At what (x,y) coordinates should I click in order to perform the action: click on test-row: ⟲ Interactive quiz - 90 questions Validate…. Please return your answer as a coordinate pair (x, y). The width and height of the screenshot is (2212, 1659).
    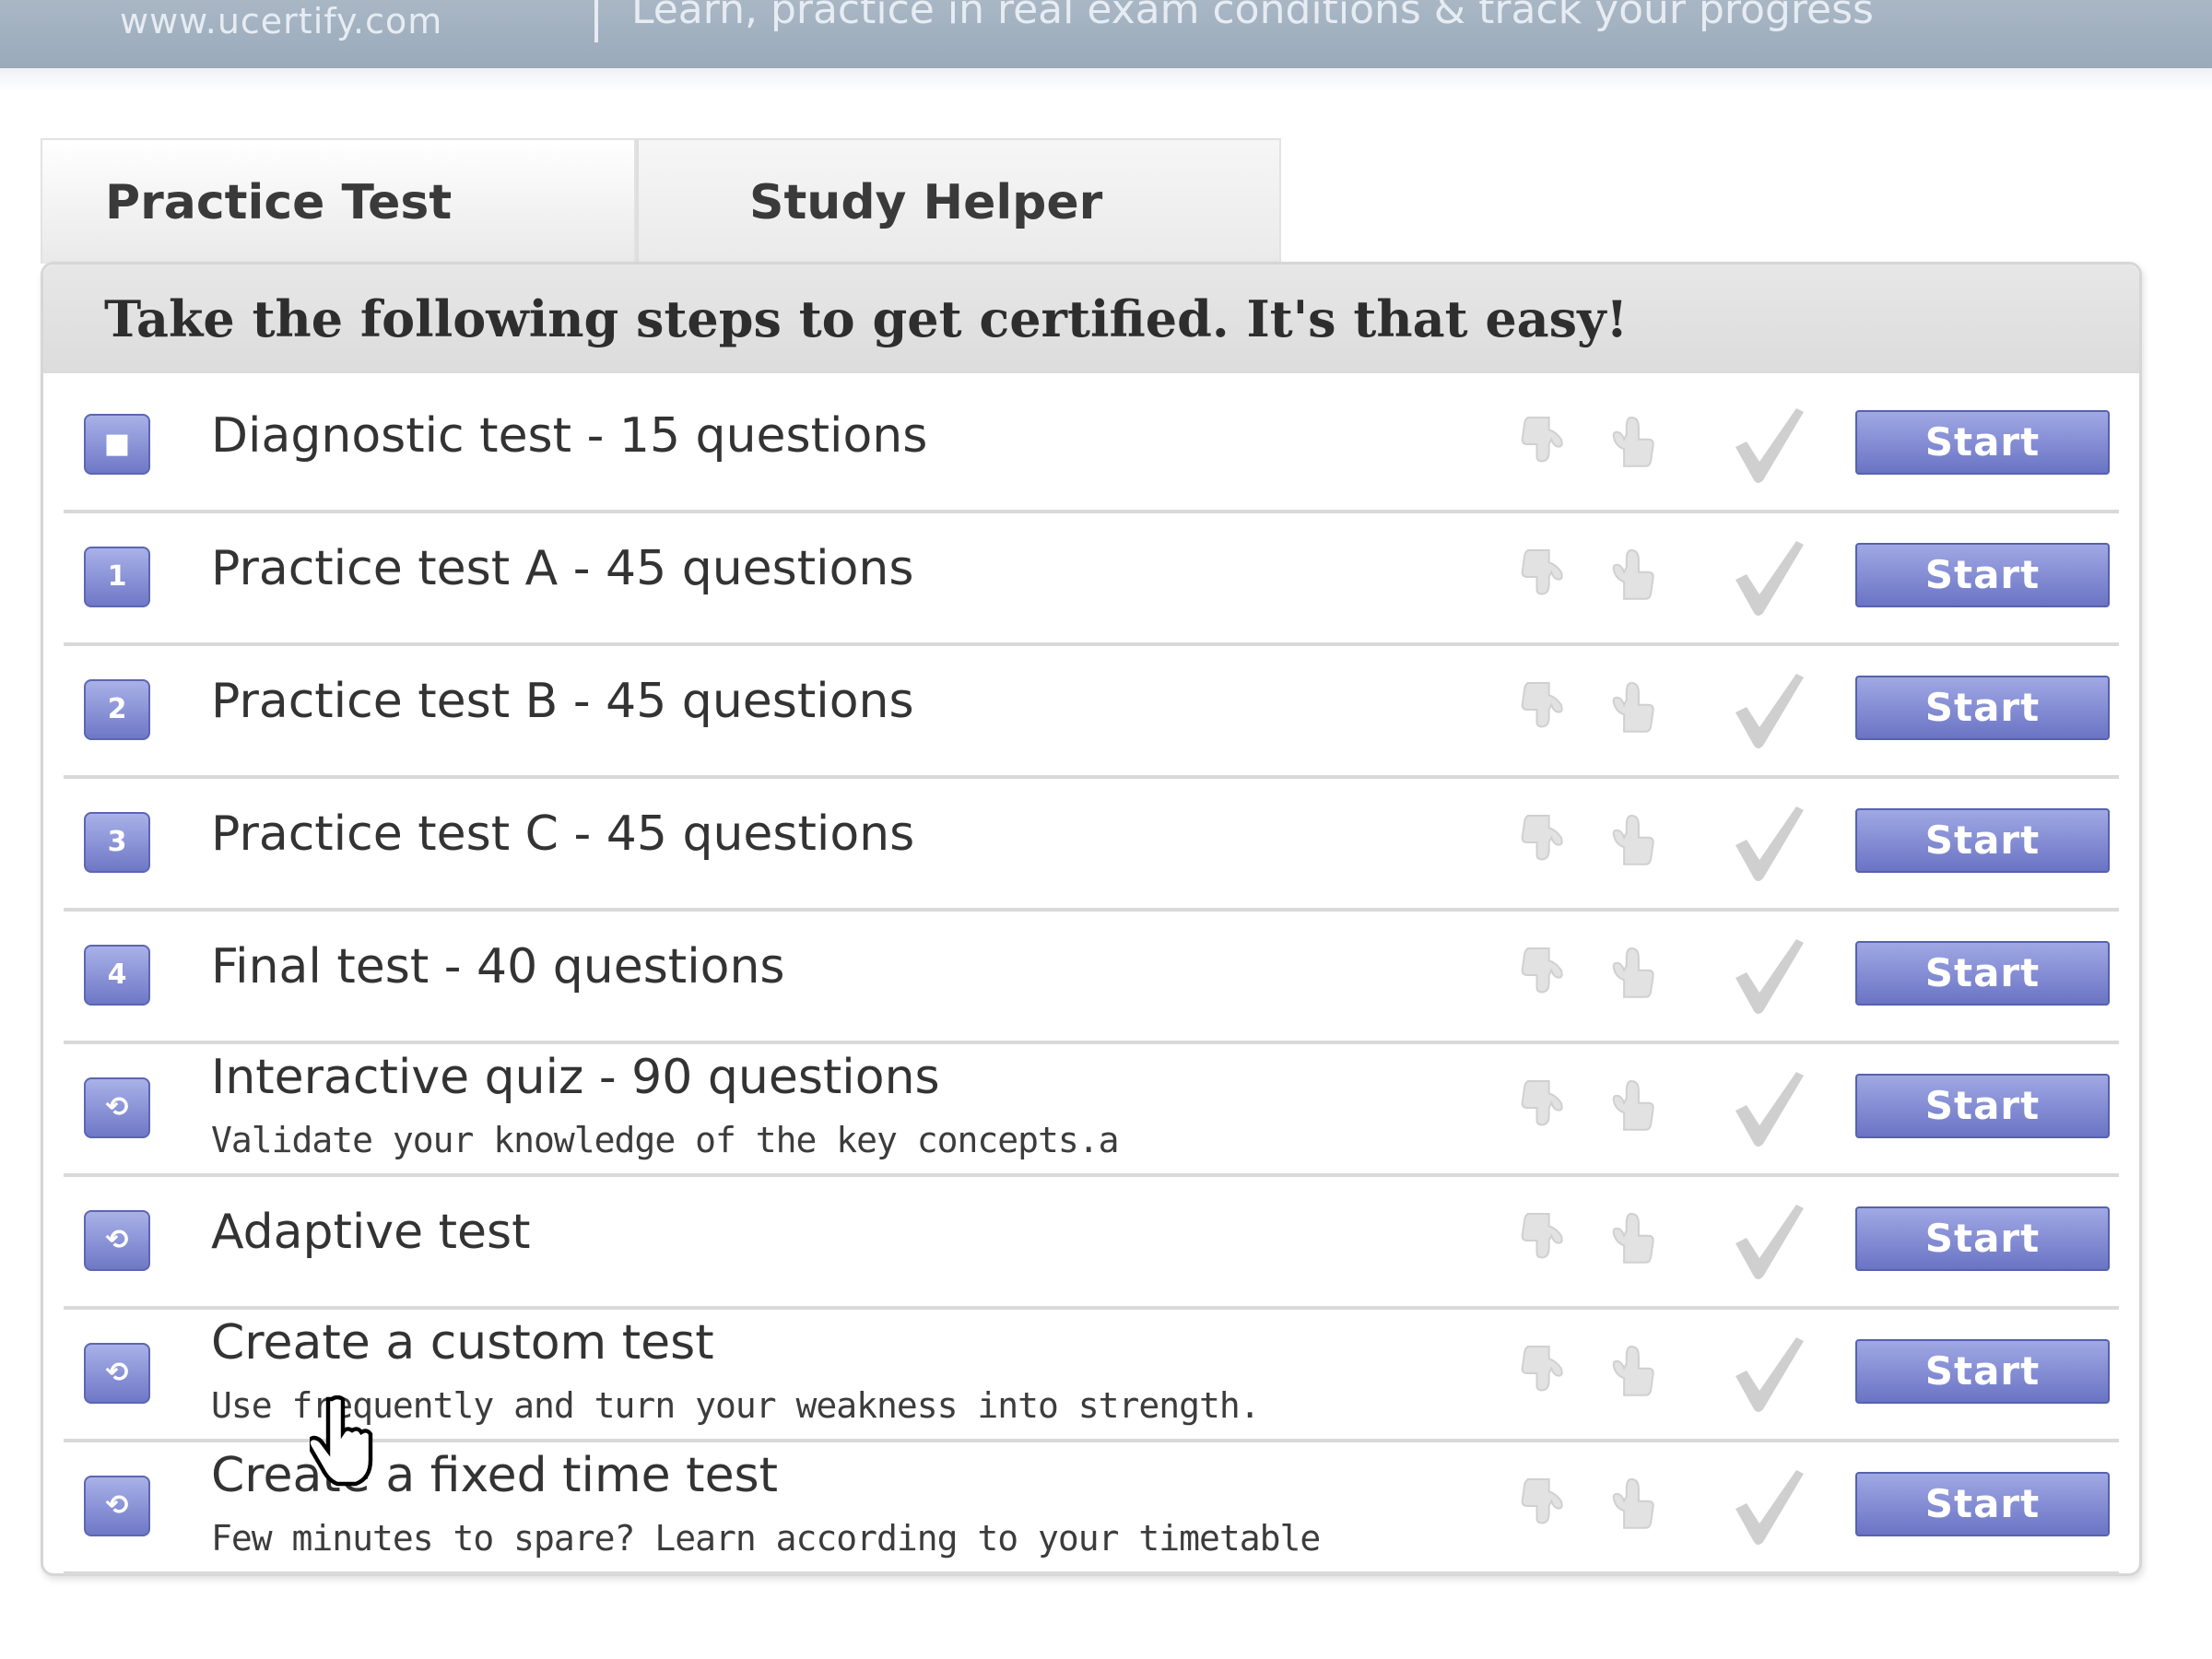
    Looking at the image, I should click on (1091, 1110).